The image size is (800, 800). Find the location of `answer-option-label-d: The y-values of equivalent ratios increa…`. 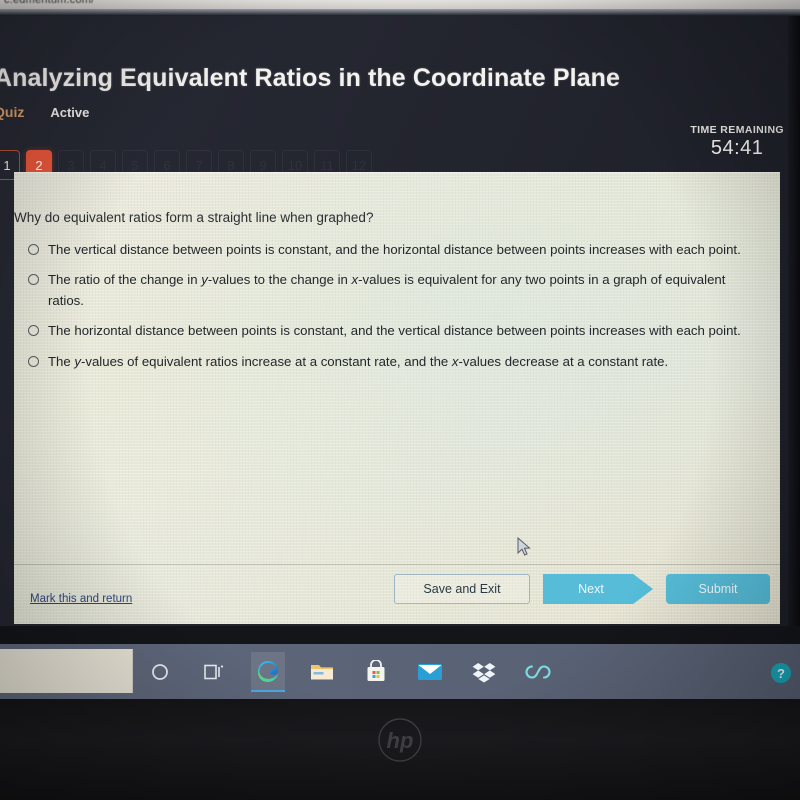

answer-option-label-d: The y-values of equivalent ratios increa… is located at coordinates (358, 361).